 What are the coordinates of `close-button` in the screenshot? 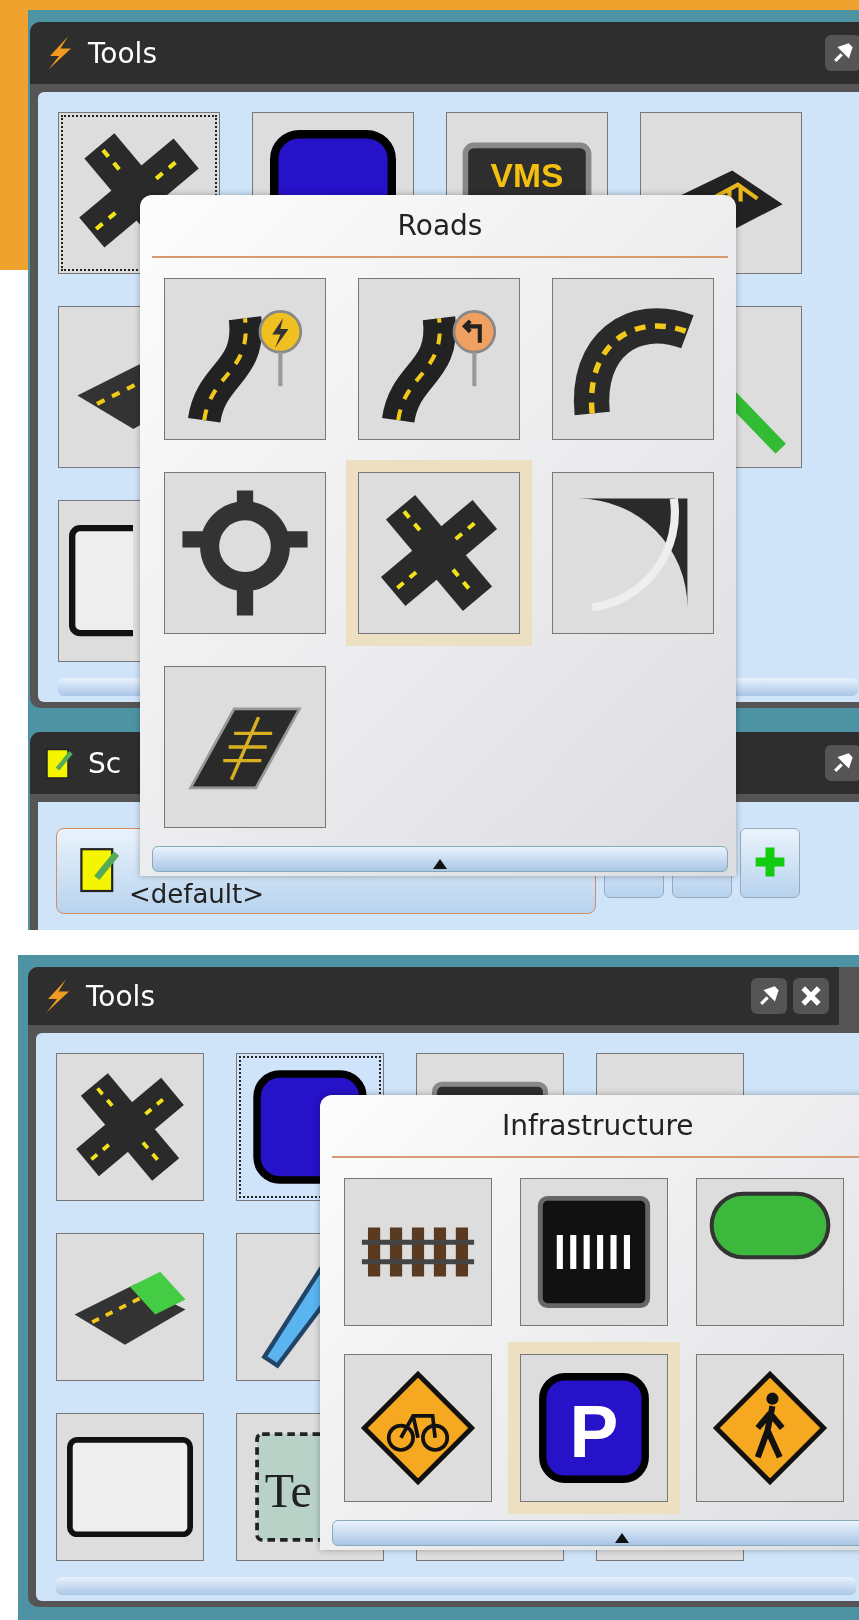 It's located at (811, 996).